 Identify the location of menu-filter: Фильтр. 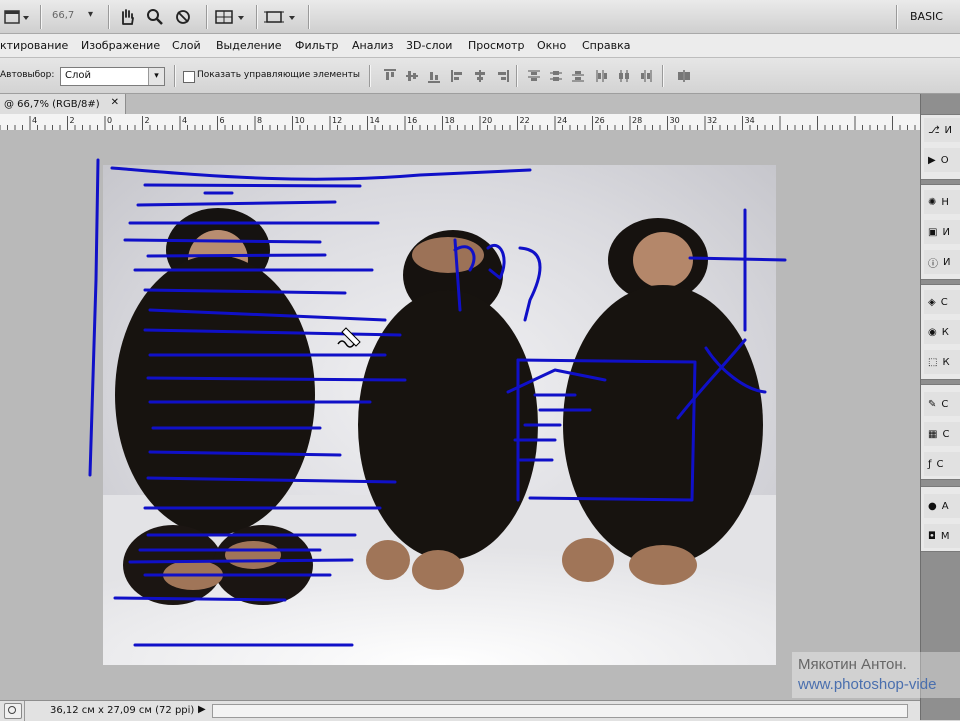
(317, 45).